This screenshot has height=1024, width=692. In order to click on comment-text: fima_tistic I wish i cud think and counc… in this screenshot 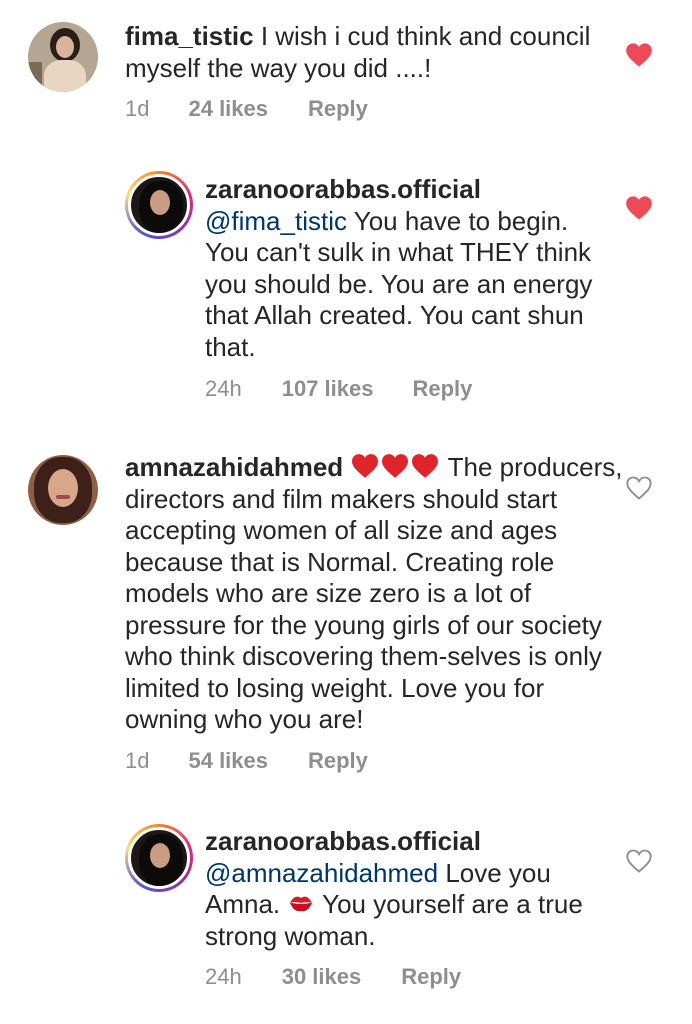, I will do `click(370, 52)`.